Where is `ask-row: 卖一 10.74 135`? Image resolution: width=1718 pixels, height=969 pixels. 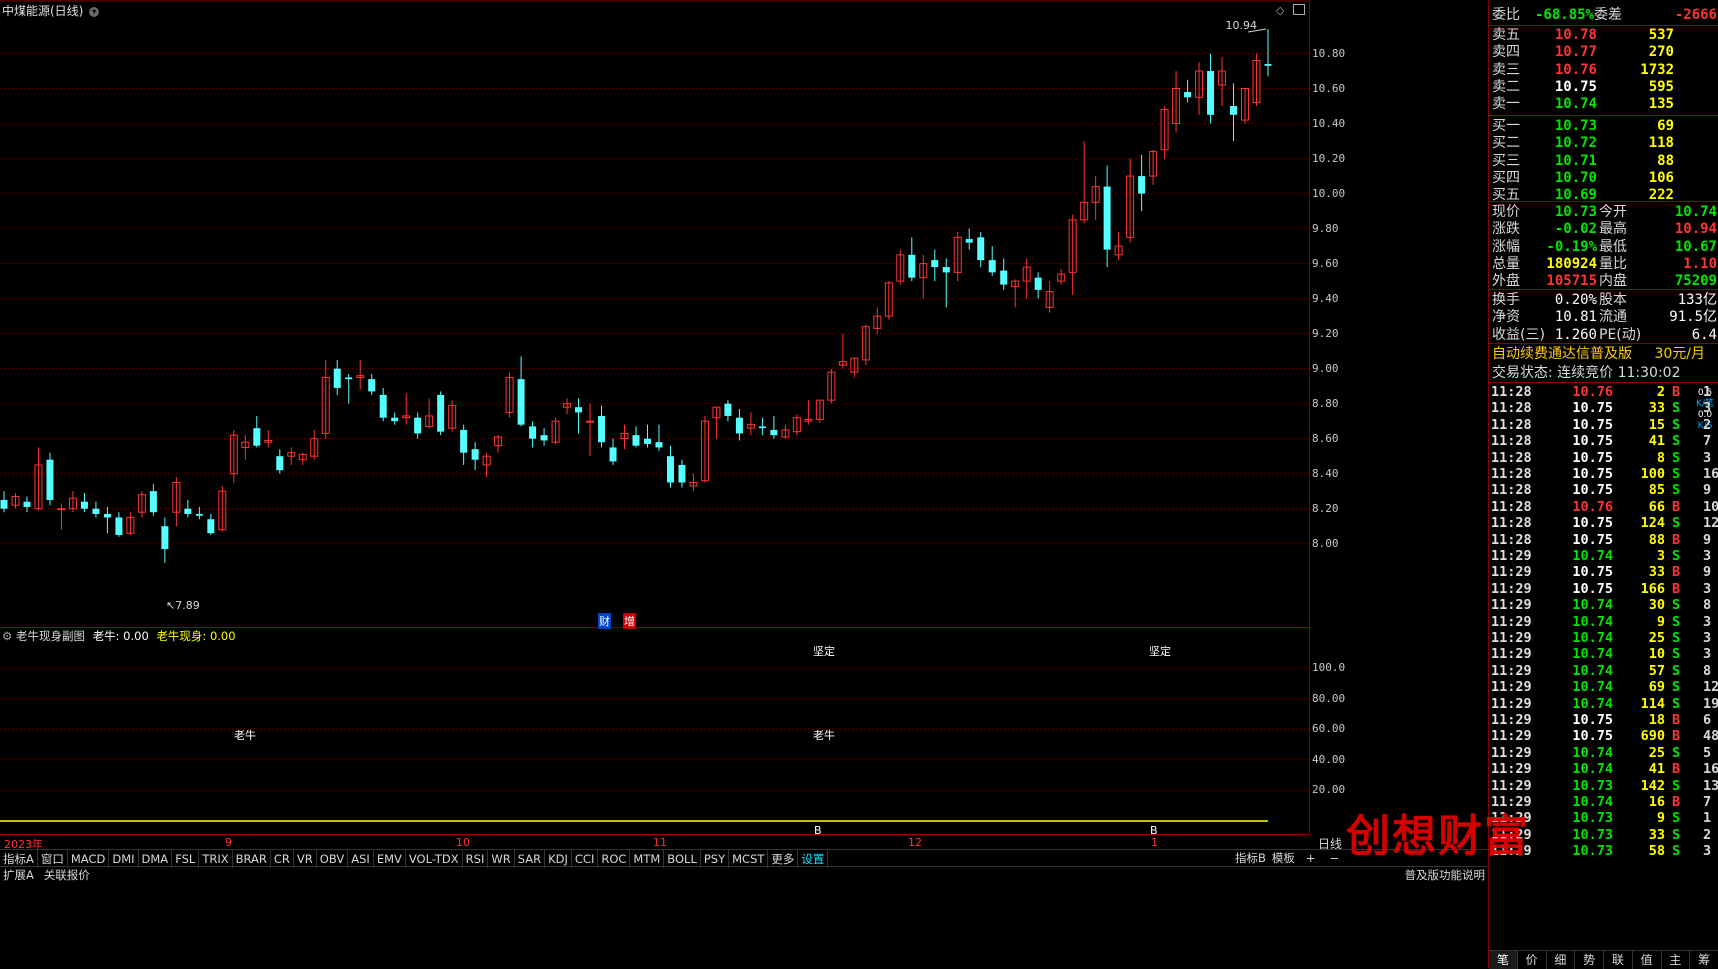 ask-row: 卖一 10.74 135 is located at coordinates (1603, 104).